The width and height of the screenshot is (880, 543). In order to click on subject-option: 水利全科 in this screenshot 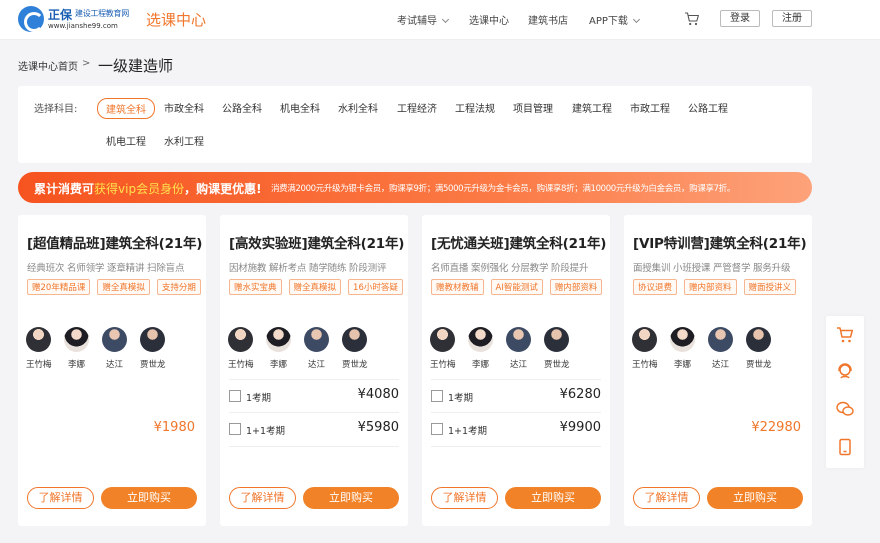, I will do `click(358, 107)`.